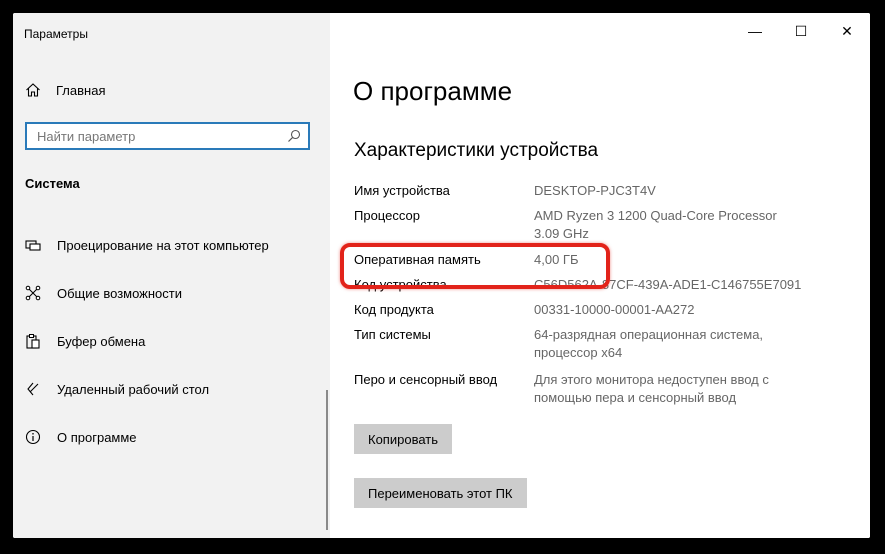  I want to click on sidebar-item-remote-desktop: Удаленный рабочий стол, so click(116, 389).